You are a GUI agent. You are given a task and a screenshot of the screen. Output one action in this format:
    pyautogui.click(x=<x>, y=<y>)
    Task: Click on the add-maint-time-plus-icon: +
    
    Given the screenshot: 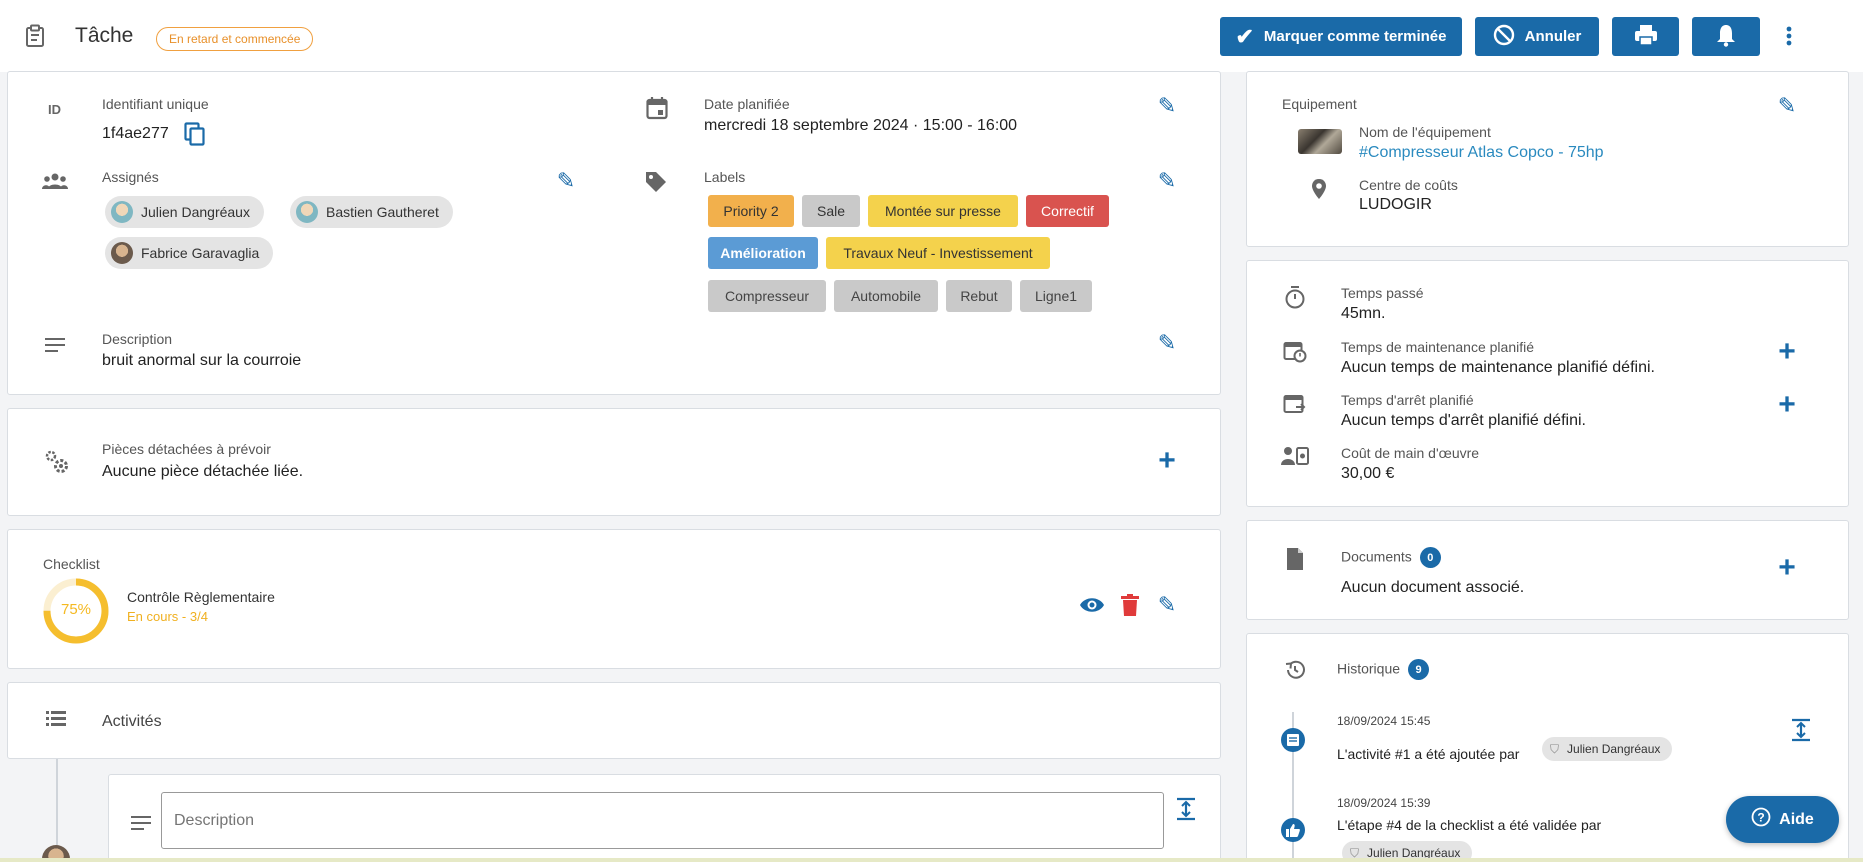 What is the action you would take?
    pyautogui.click(x=1787, y=352)
    